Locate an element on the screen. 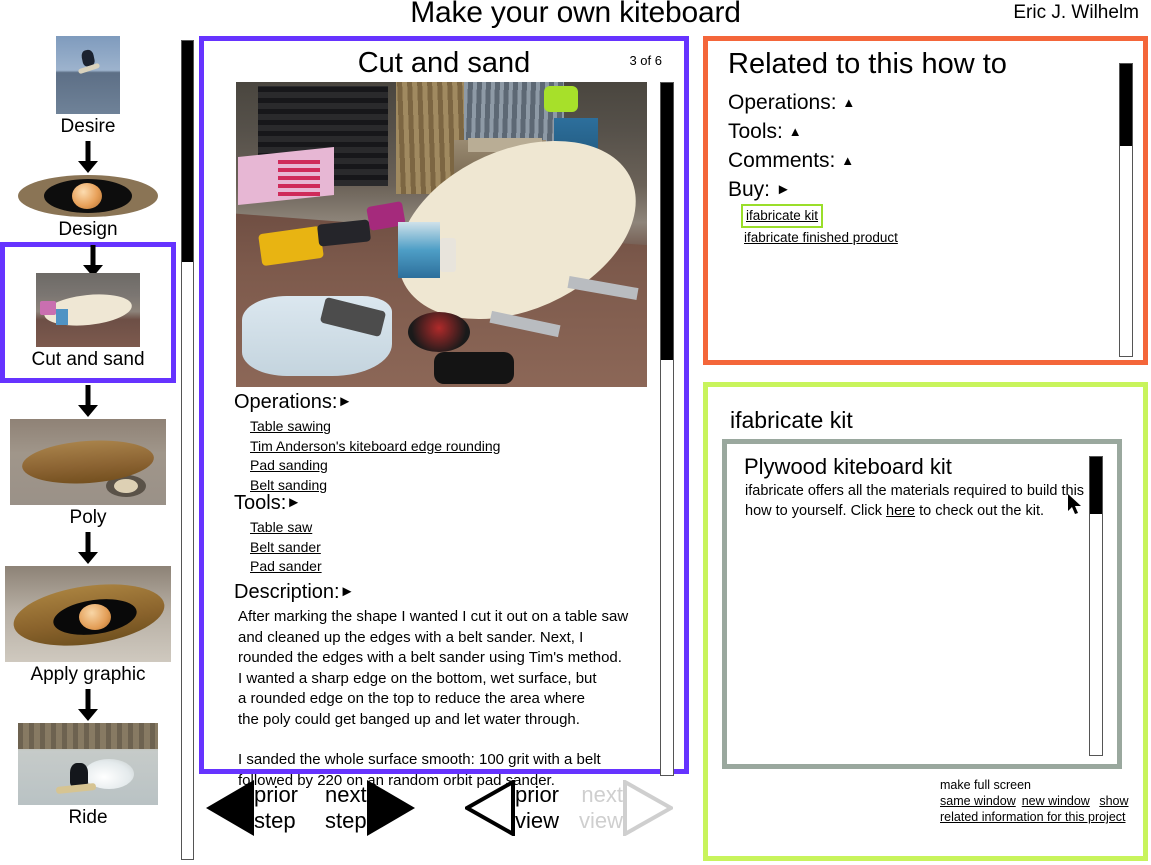 Image resolution: width=1151 pixels, height=865 pixels. sidebar-step-cut-and-sand: Cut and sand is located at coordinates (88, 312).